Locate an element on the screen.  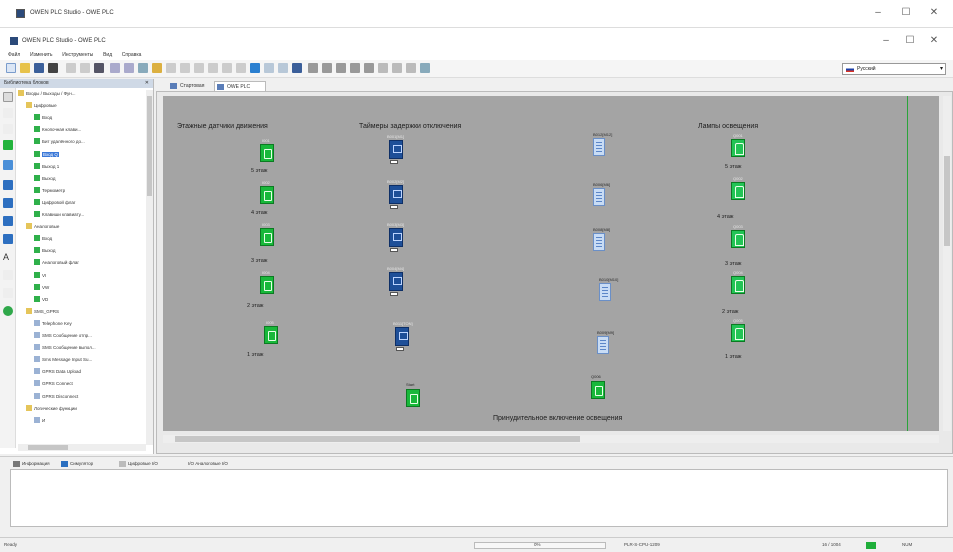
highlight-icon is located at coordinates (157, 68).